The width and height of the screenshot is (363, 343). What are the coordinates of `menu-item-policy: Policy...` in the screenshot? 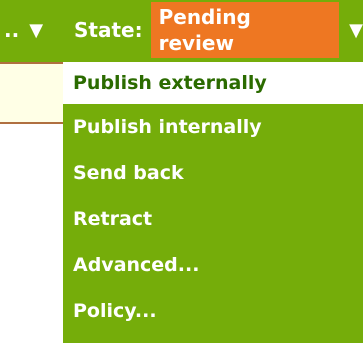 It's located at (213, 311).